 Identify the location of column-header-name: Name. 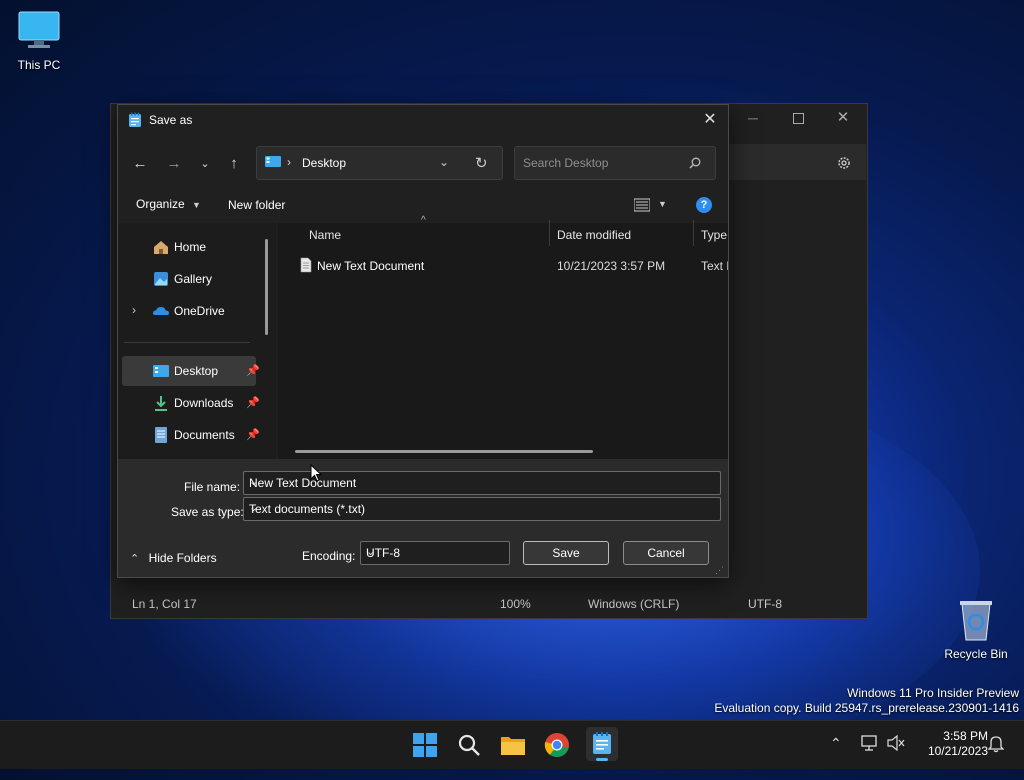
(325, 235).